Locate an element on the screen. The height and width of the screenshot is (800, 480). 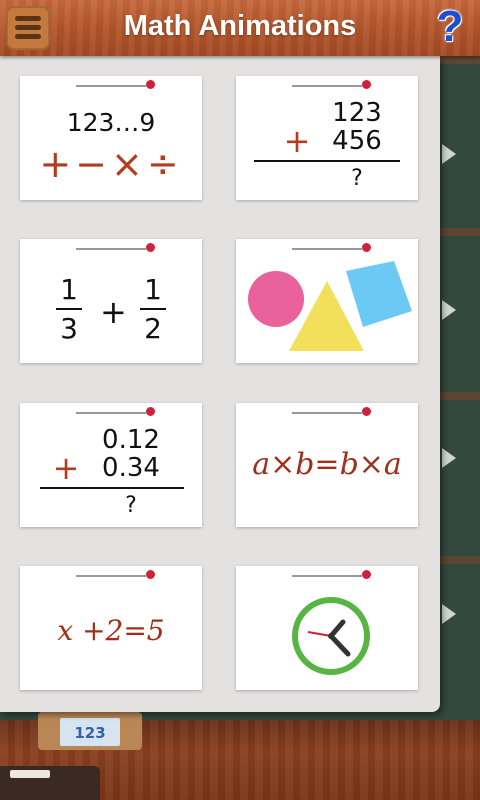
card-equation: x +2=5 is located at coordinates (111, 628).